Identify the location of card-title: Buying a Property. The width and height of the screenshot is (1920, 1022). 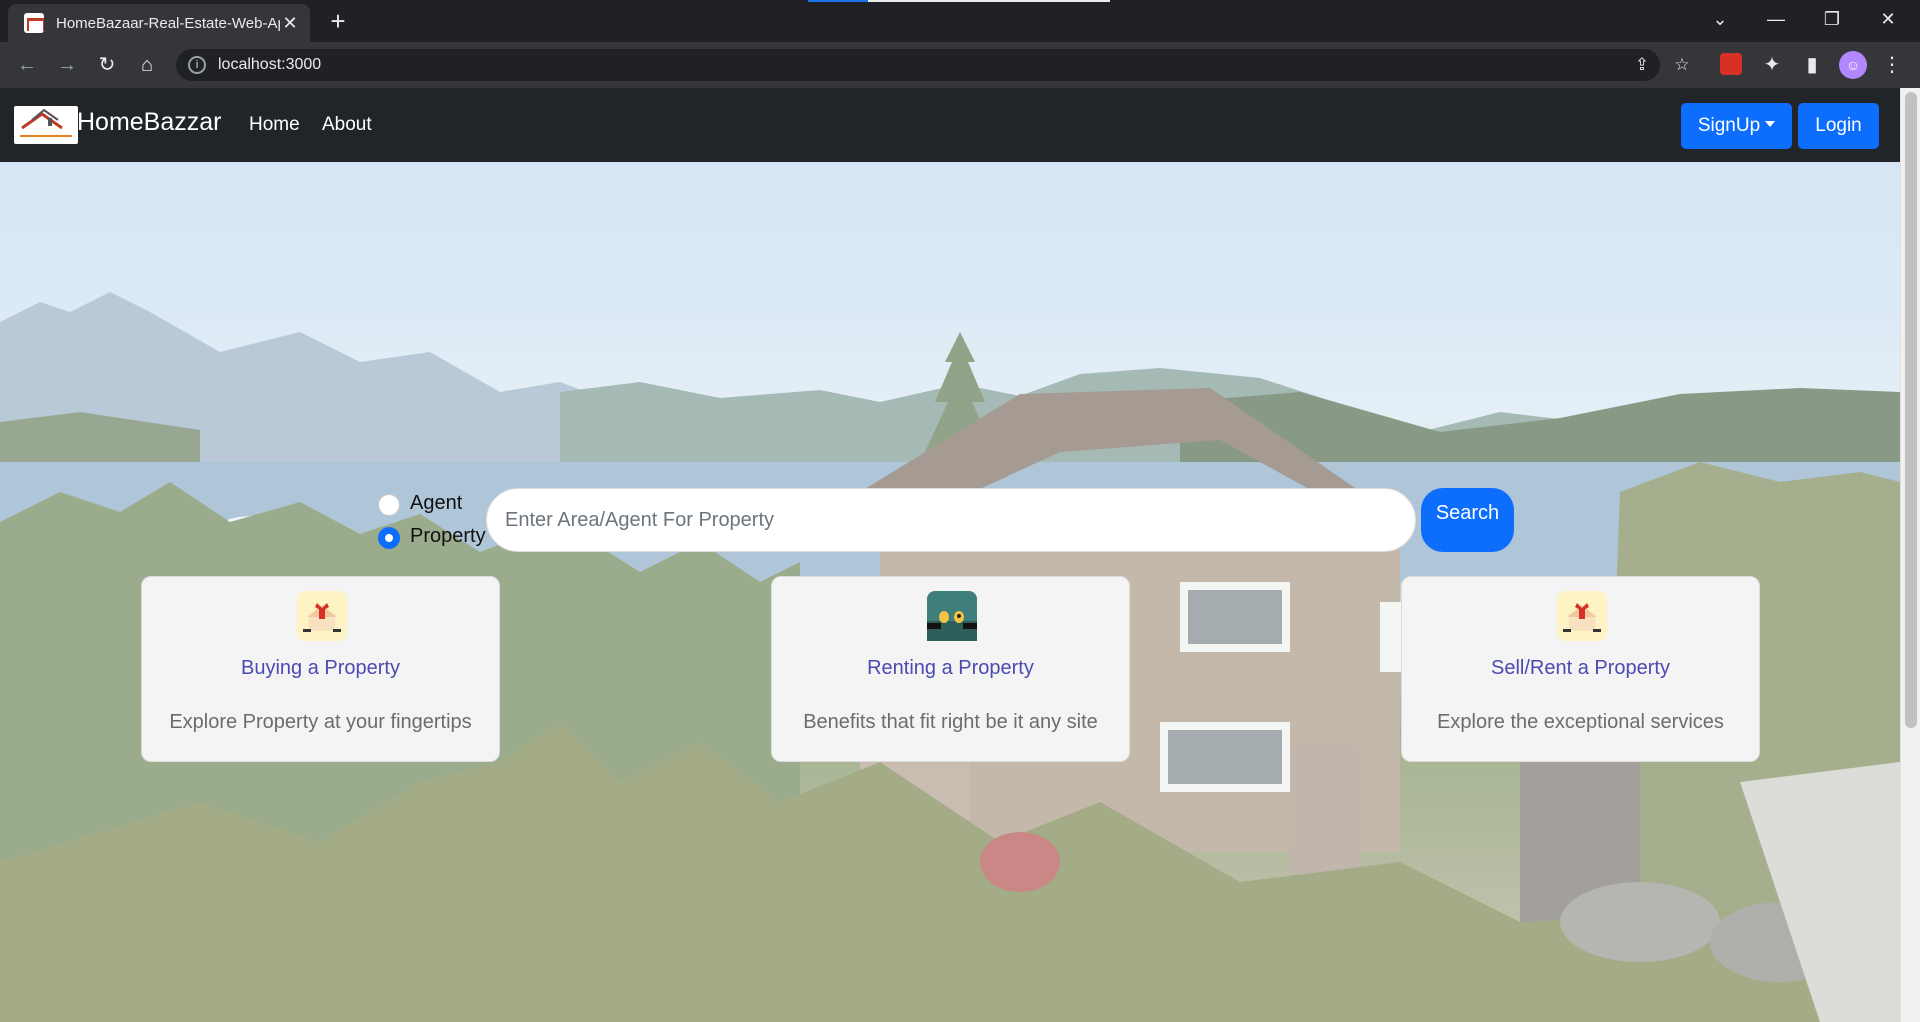
(320, 668).